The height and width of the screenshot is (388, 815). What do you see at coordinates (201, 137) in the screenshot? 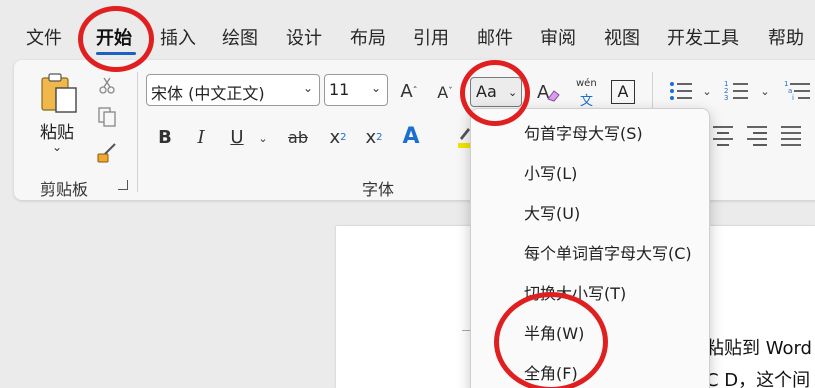
I see `italic-button: I` at bounding box center [201, 137].